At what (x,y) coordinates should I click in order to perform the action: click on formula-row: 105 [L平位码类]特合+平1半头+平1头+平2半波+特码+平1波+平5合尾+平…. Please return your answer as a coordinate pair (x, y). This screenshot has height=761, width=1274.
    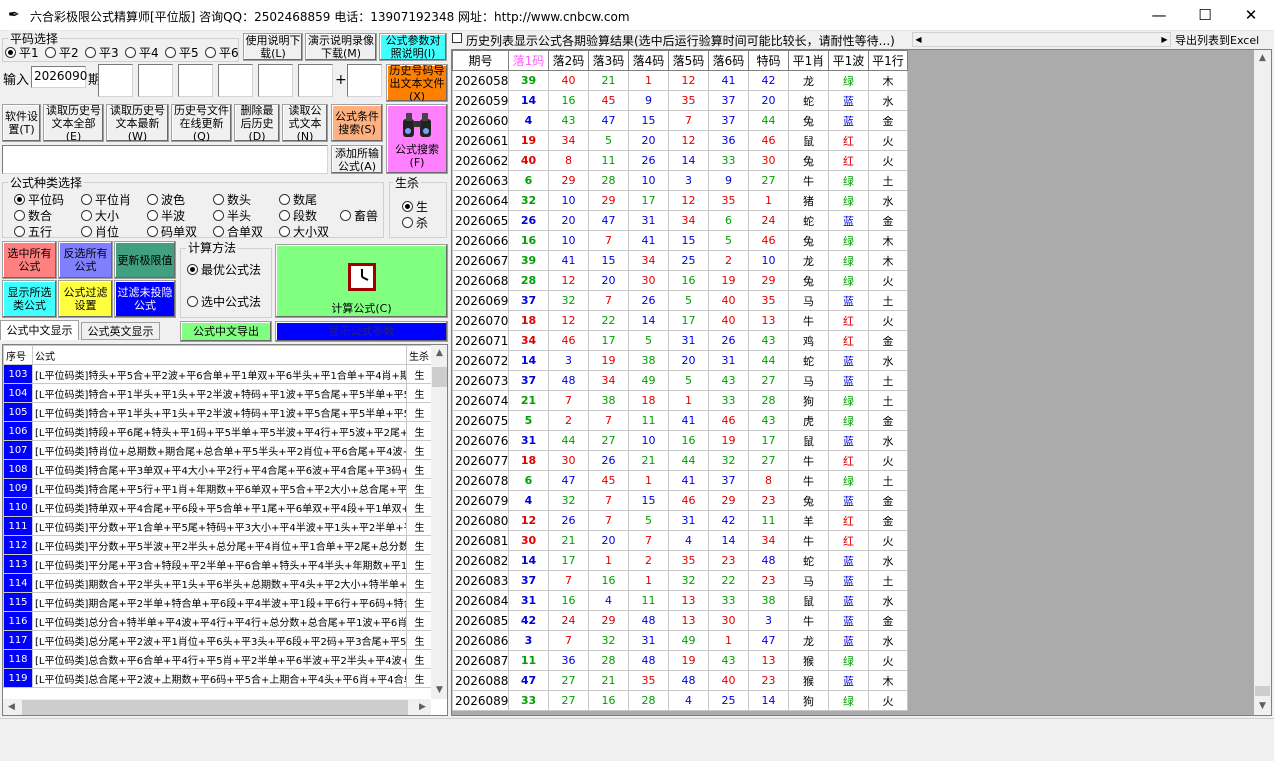
    Looking at the image, I should click on (218, 412).